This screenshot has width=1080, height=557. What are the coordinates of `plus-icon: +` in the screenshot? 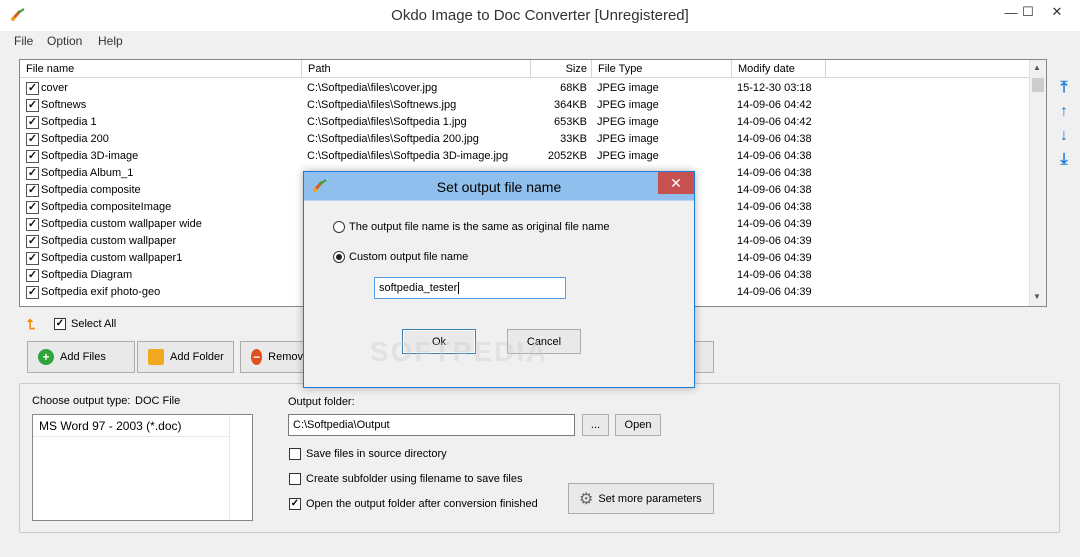 It's located at (46, 357).